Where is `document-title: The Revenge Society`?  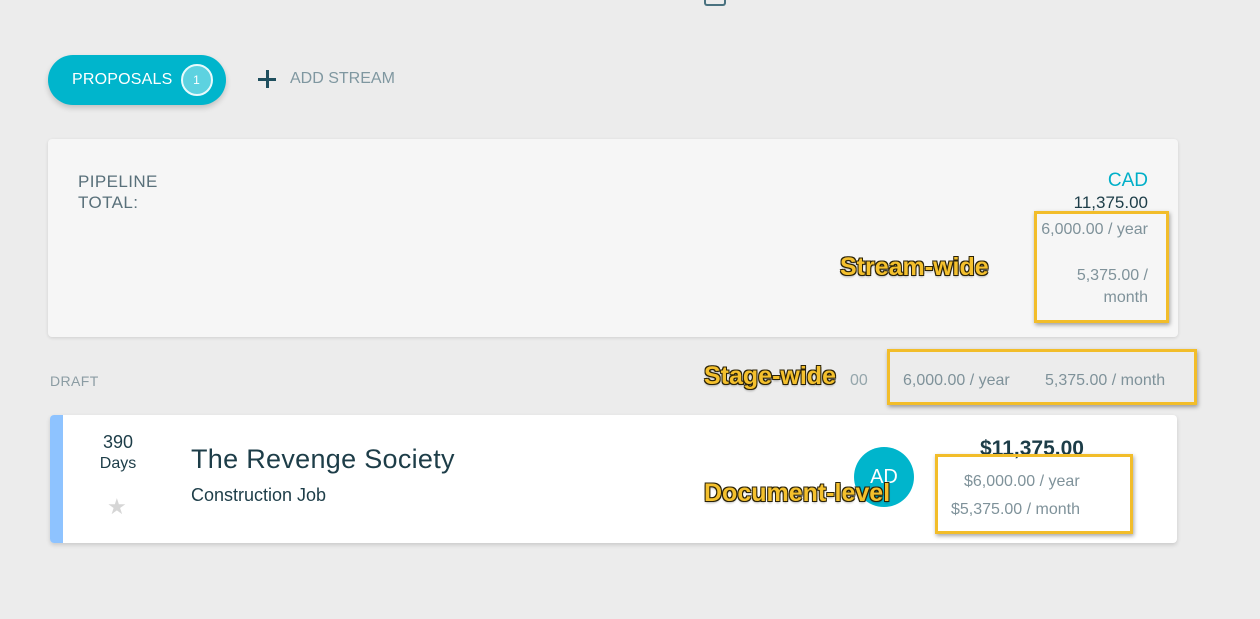
document-title: The Revenge Society is located at coordinates (323, 459).